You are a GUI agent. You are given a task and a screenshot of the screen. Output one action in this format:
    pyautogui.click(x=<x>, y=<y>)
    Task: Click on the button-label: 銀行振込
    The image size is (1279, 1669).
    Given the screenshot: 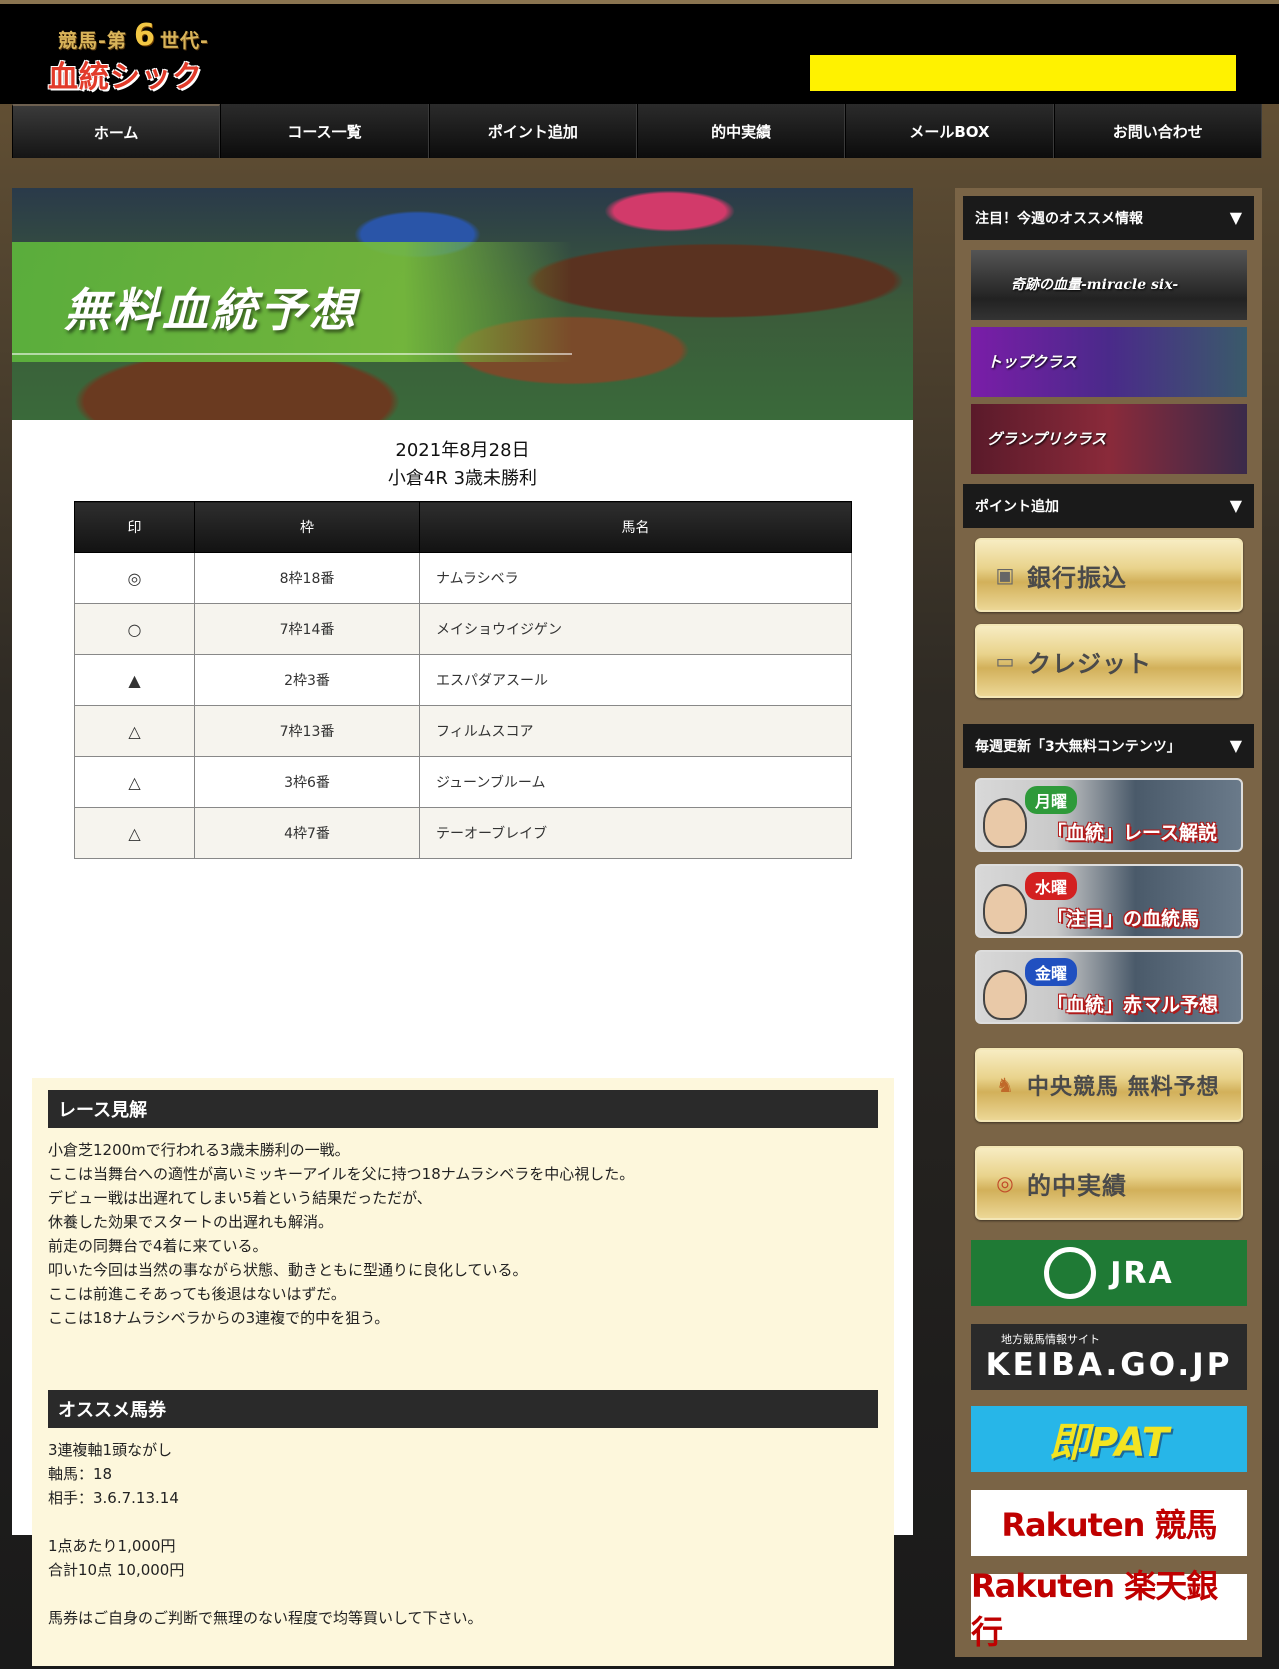 What is the action you would take?
    pyautogui.click(x=1077, y=577)
    